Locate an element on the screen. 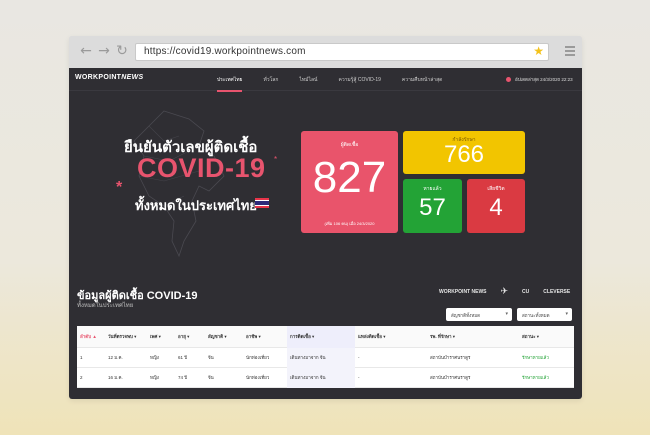 The image size is (650, 435). total-note: (เพิ่ม 106 คน) เมื่อ 24/3/2020 is located at coordinates (349, 223).